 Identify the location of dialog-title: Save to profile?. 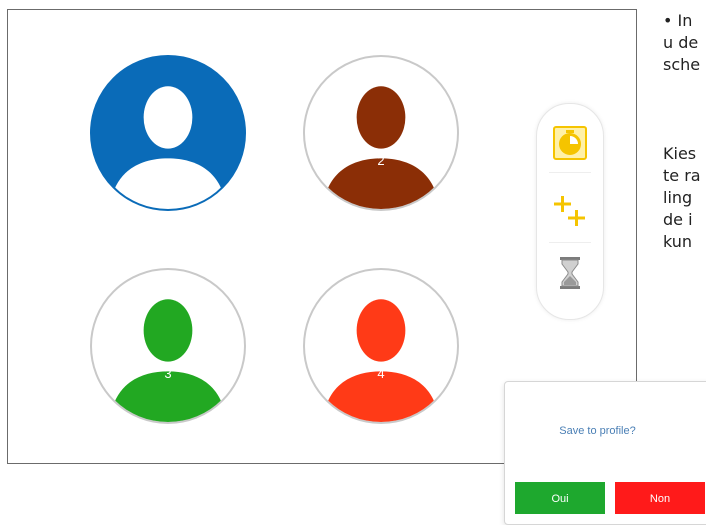
(597, 431).